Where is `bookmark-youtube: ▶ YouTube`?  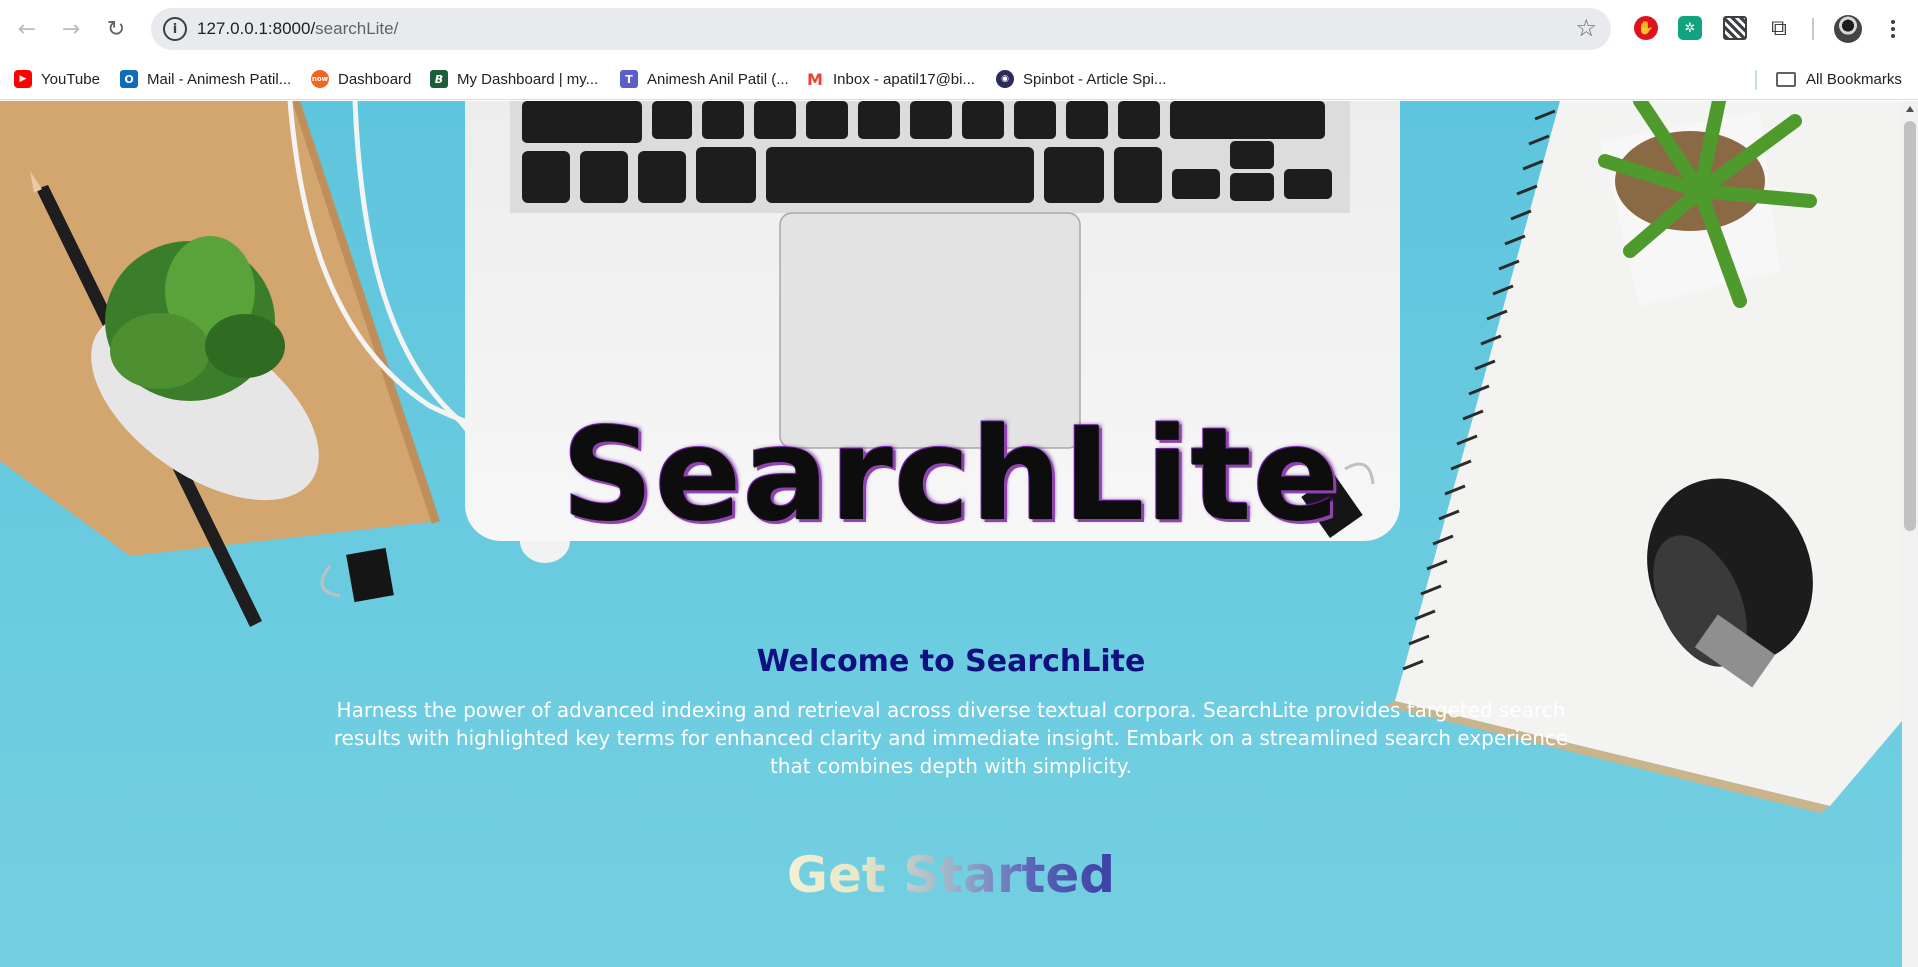 bookmark-youtube: ▶ YouTube is located at coordinates (57, 79).